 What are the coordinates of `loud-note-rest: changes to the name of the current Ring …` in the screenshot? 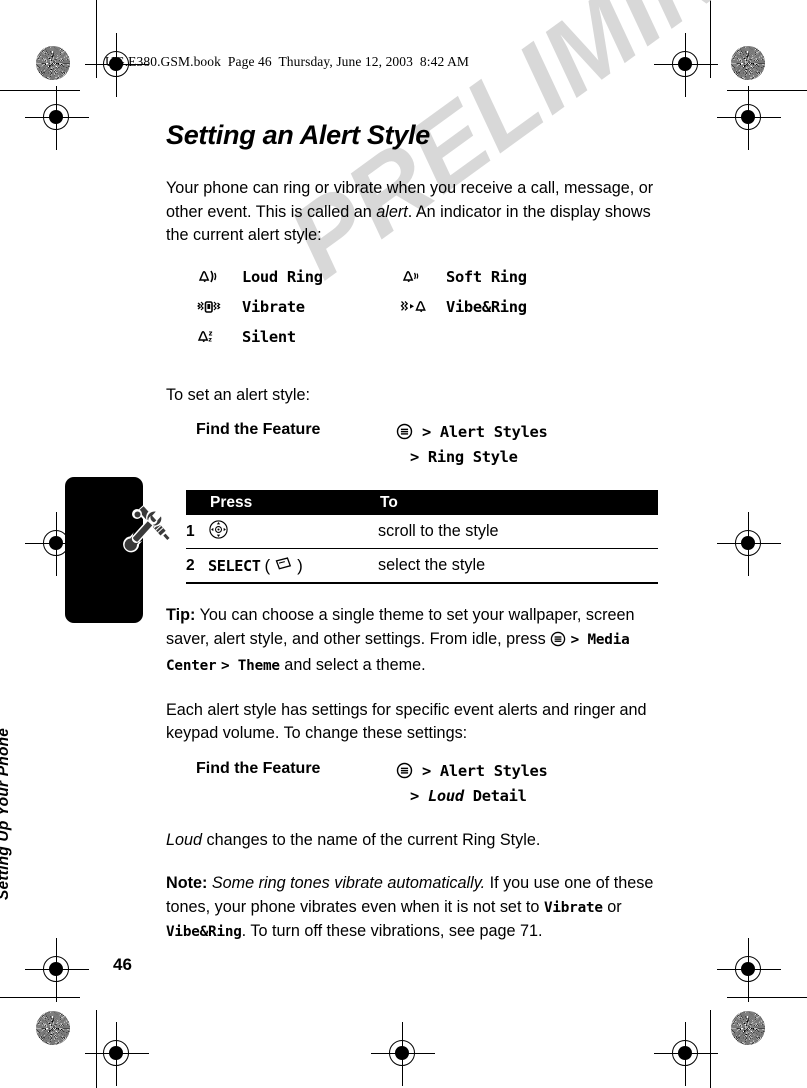 It's located at (371, 839).